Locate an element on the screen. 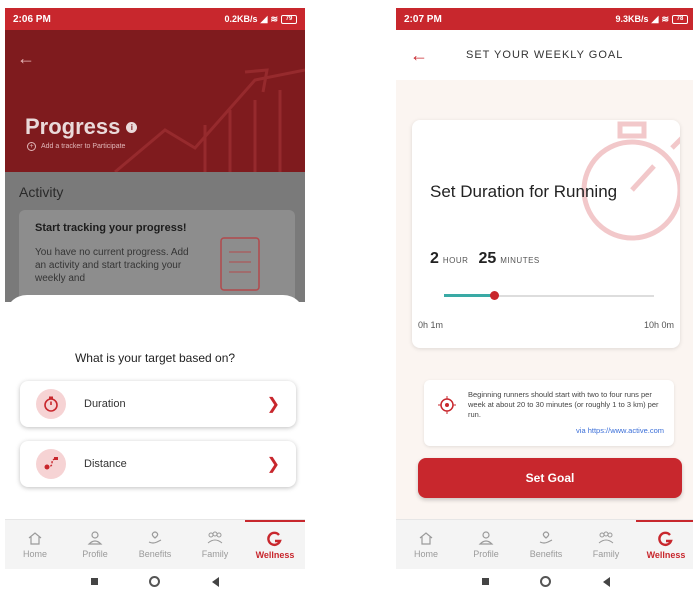 This screenshot has width=693, height=594. add-icon: + is located at coordinates (31, 146).